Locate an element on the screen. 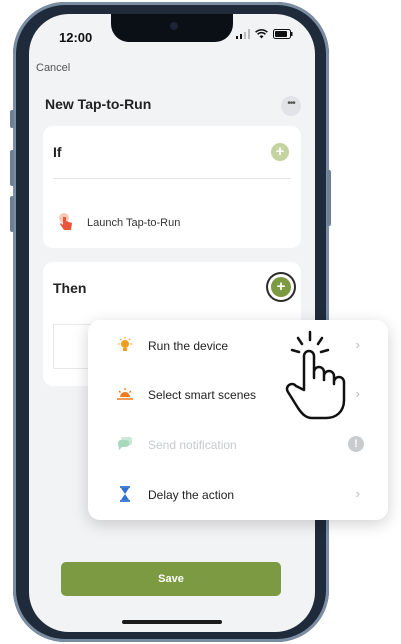 Image resolution: width=401 pixels, height=644 pixels. then-card-title: Then is located at coordinates (70, 288).